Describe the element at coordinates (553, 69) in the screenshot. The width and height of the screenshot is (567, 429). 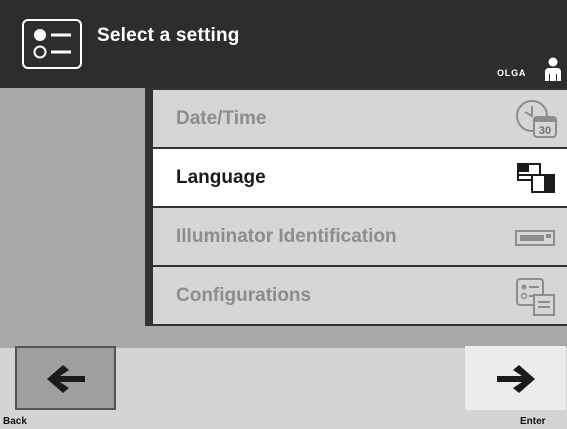
I see `user-icon` at that location.